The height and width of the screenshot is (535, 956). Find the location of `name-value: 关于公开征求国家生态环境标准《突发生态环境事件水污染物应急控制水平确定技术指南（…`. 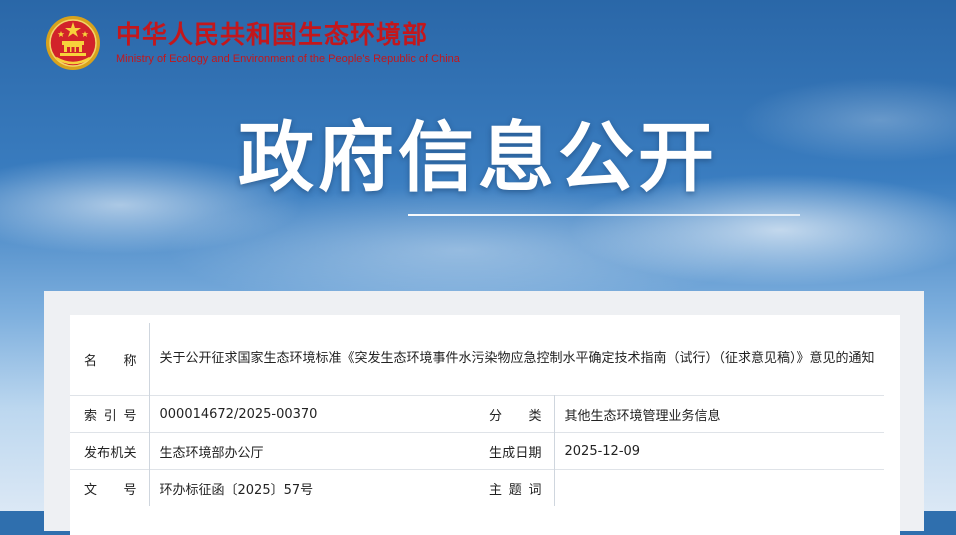

name-value: 关于公开征求国家生态环境标准《突发生态环境事件水污染物应急控制水平确定技术指南（… is located at coordinates (516, 359).